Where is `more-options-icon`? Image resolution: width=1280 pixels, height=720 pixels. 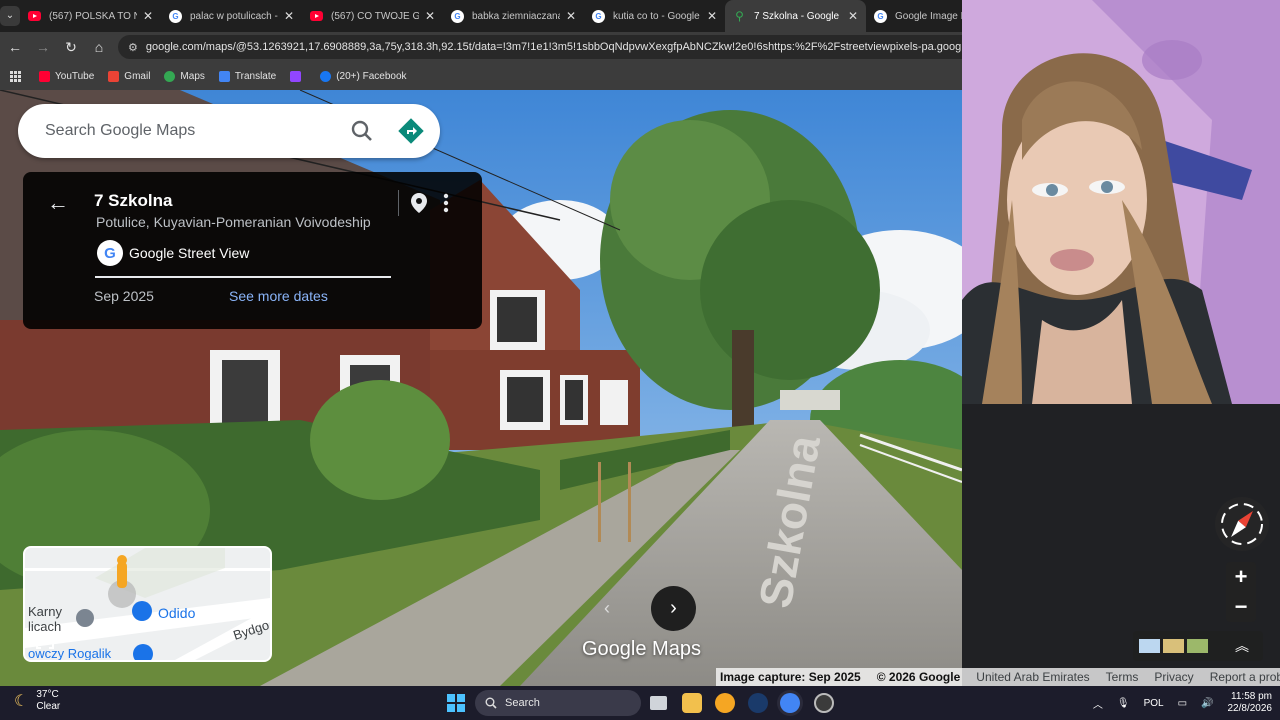 more-options-icon is located at coordinates (446, 205).